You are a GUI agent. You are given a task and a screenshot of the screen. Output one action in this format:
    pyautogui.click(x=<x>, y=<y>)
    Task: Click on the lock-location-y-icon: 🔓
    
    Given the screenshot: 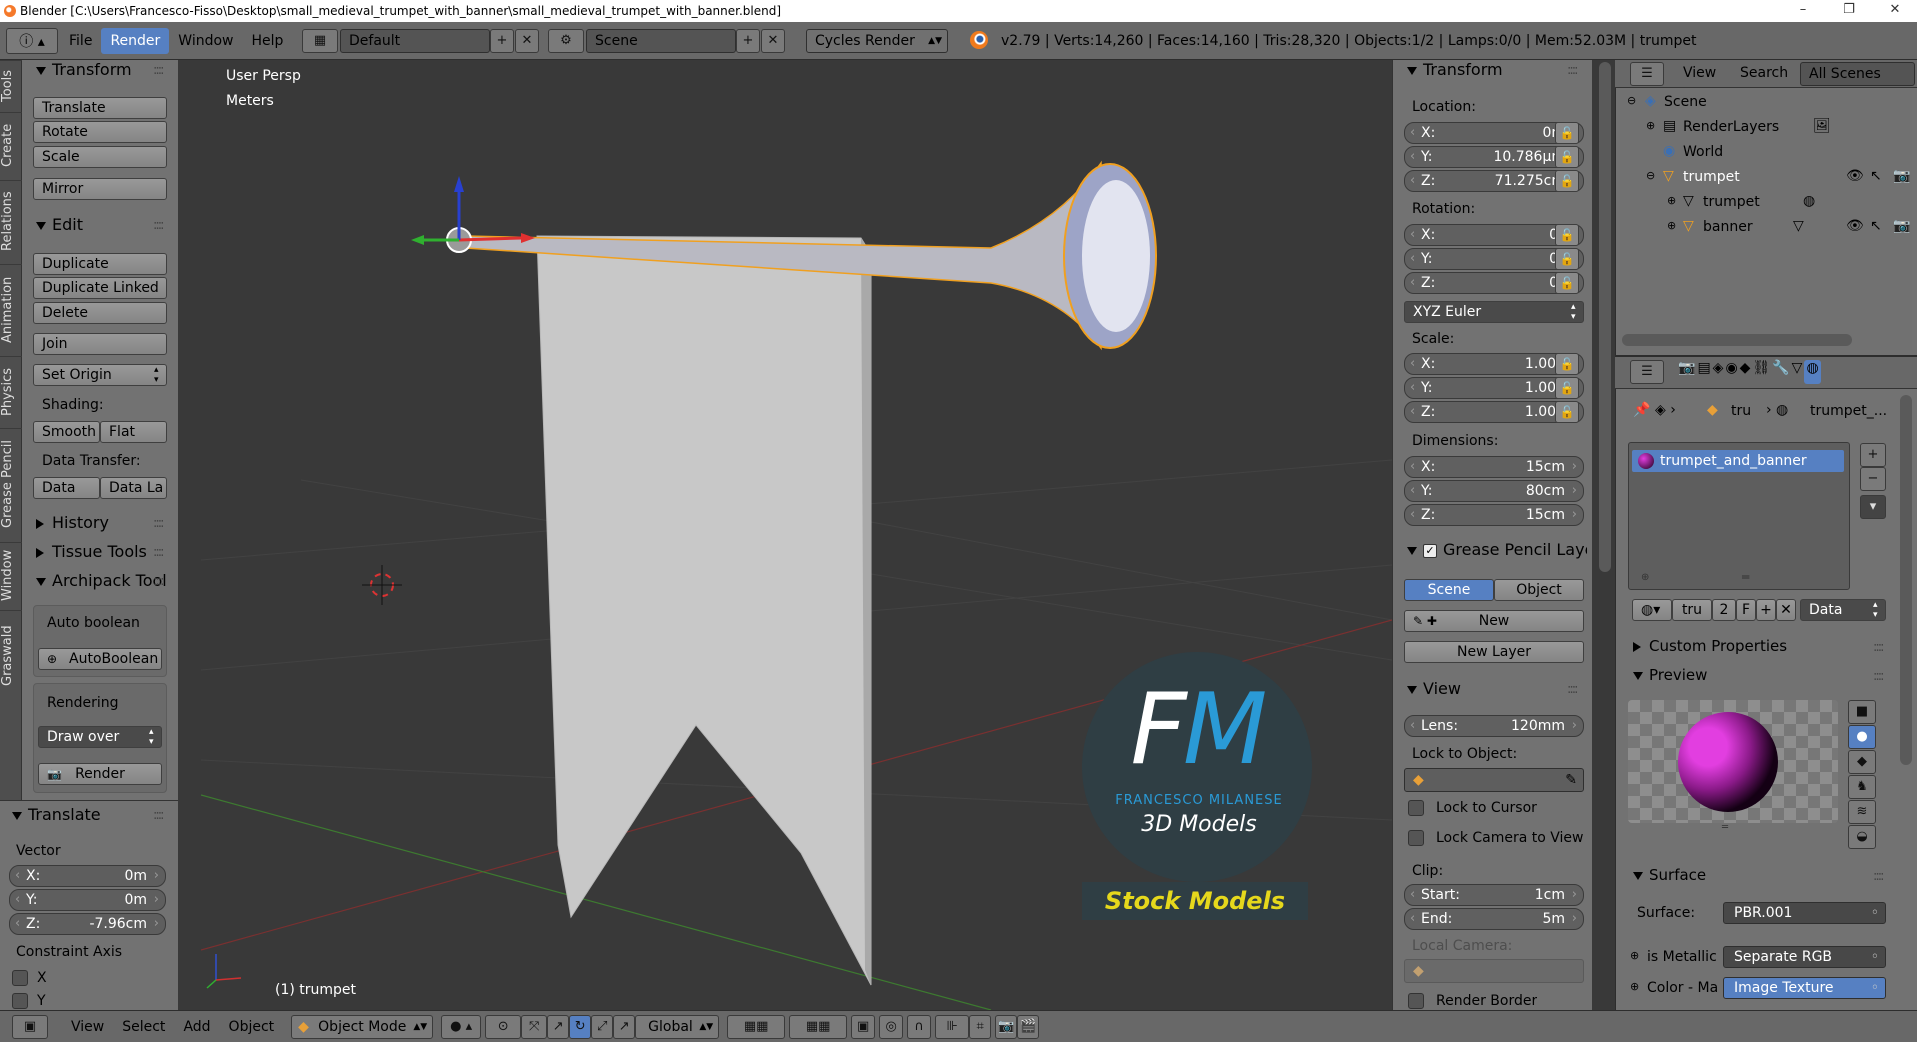 What is the action you would take?
    pyautogui.click(x=1567, y=157)
    